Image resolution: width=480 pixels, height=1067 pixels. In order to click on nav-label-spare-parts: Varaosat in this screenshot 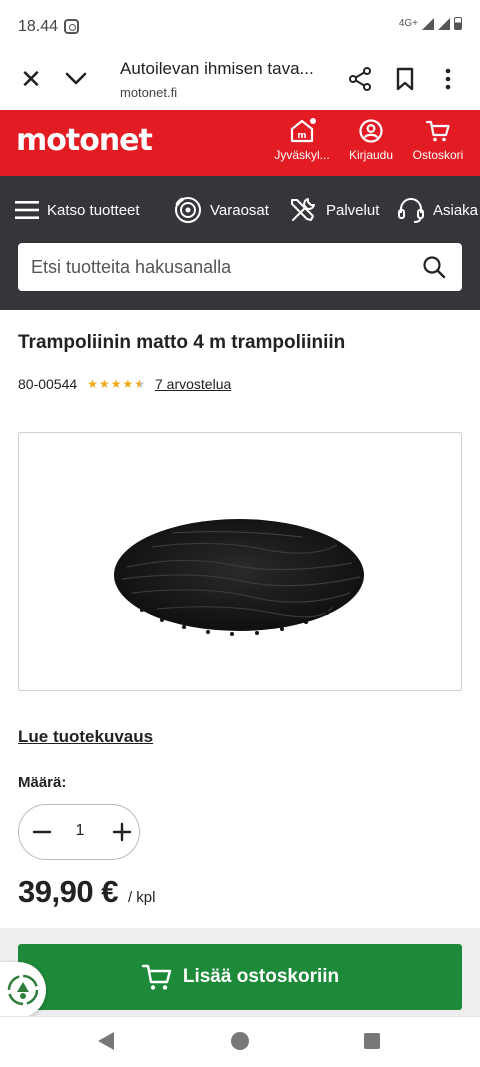, I will do `click(239, 210)`.